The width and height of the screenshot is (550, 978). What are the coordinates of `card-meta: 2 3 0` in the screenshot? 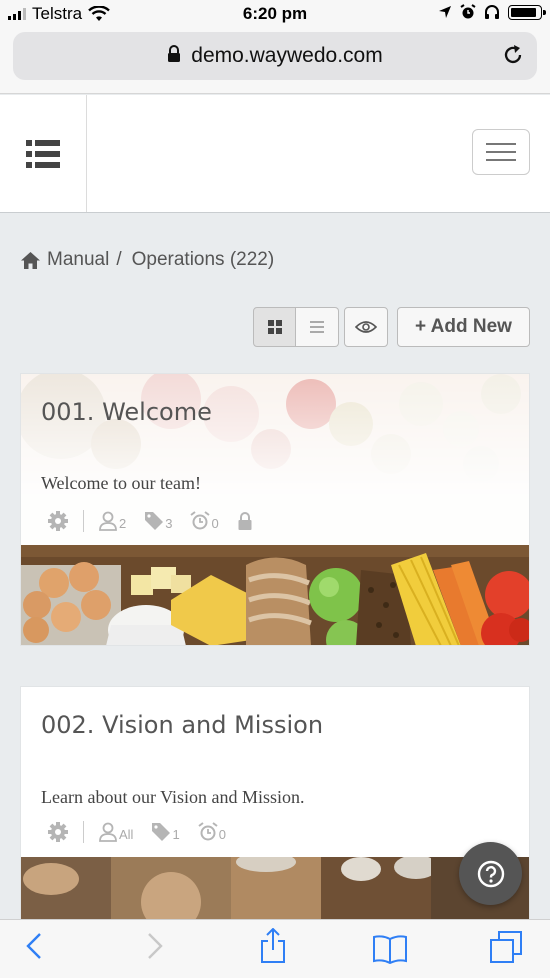 It's located at (159, 521).